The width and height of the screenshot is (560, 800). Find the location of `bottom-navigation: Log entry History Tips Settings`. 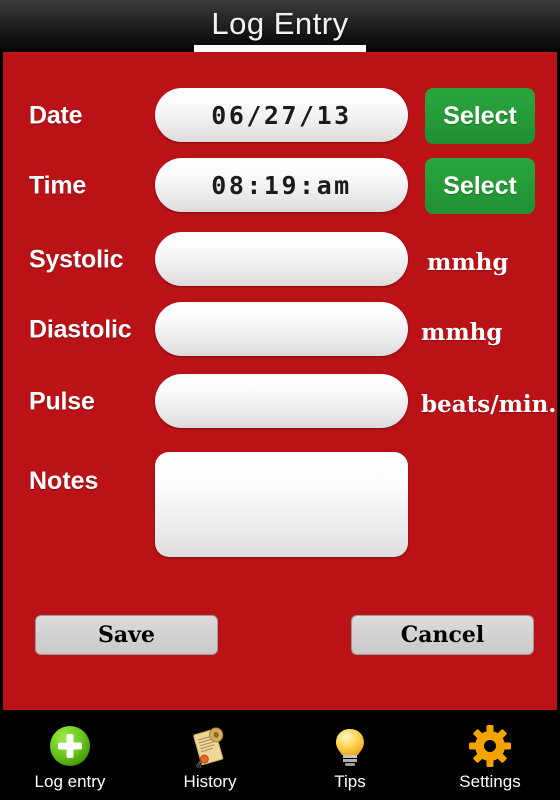

bottom-navigation: Log entry History Tips Settings is located at coordinates (280, 755).